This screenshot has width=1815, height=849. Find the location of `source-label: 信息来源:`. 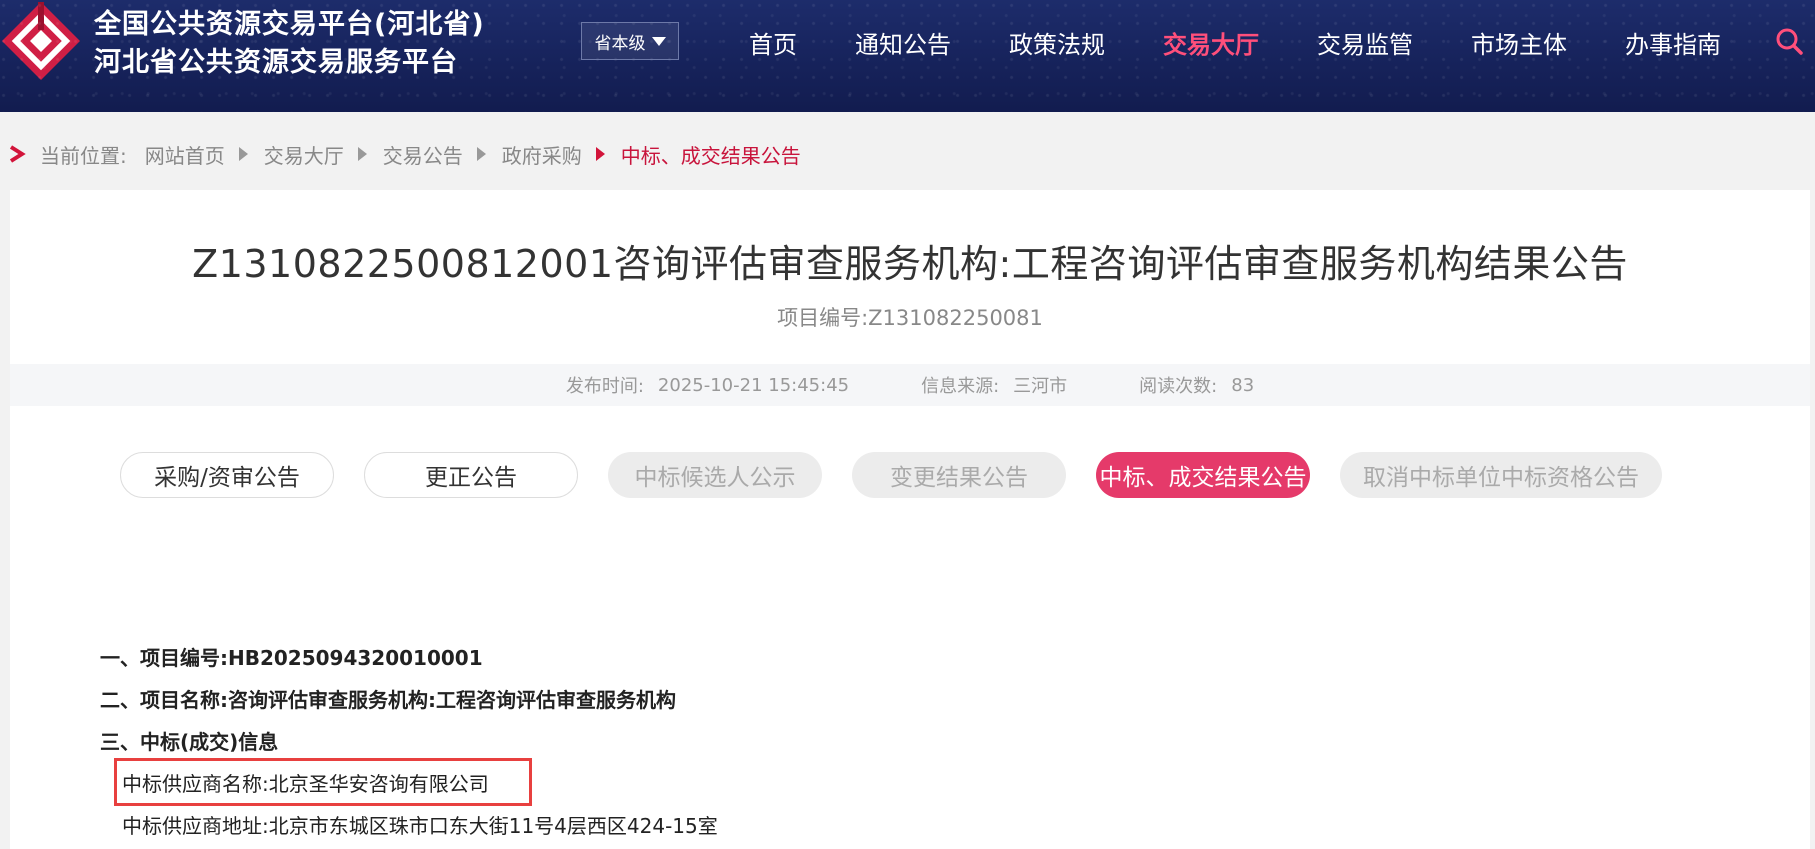

source-label: 信息来源: is located at coordinates (960, 386).